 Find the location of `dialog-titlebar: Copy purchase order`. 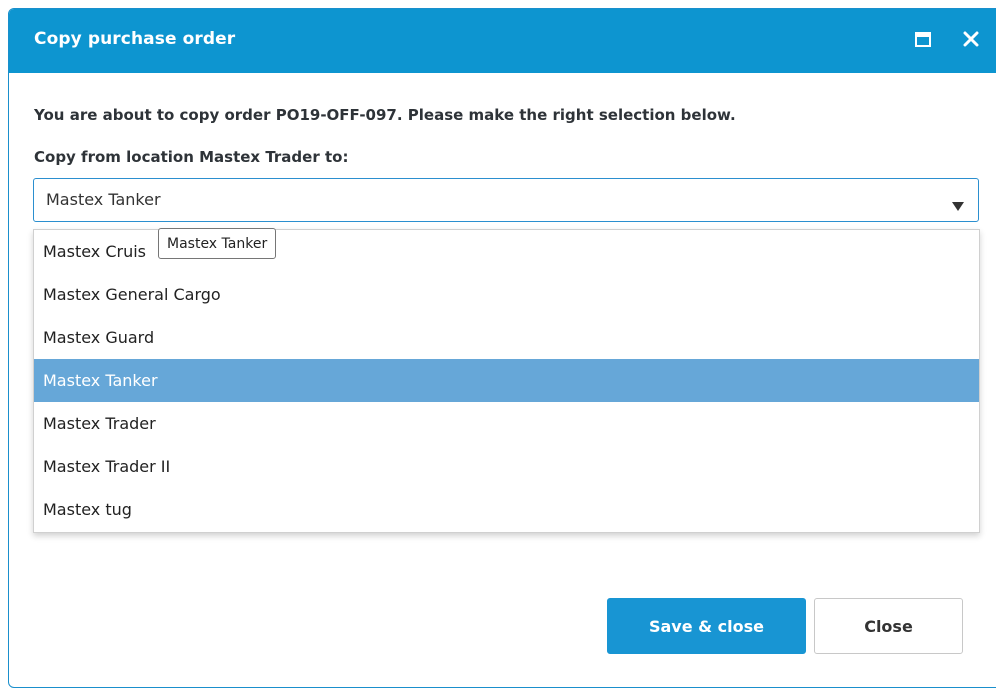

dialog-titlebar: Copy purchase order is located at coordinates (502, 41).